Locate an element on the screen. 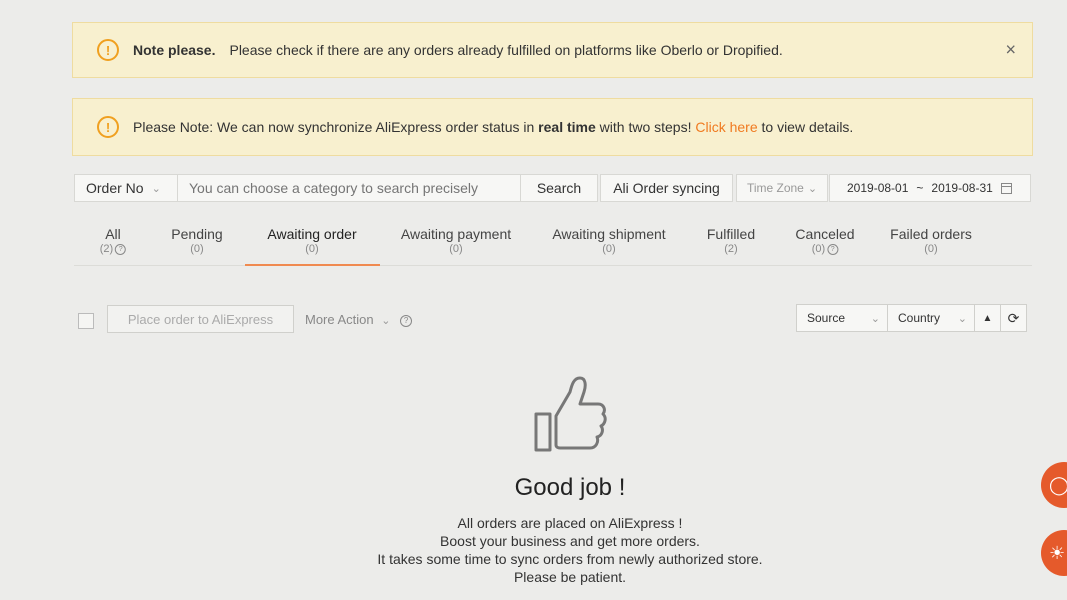 This screenshot has width=1067, height=600. active-tab-indicator is located at coordinates (312, 265).